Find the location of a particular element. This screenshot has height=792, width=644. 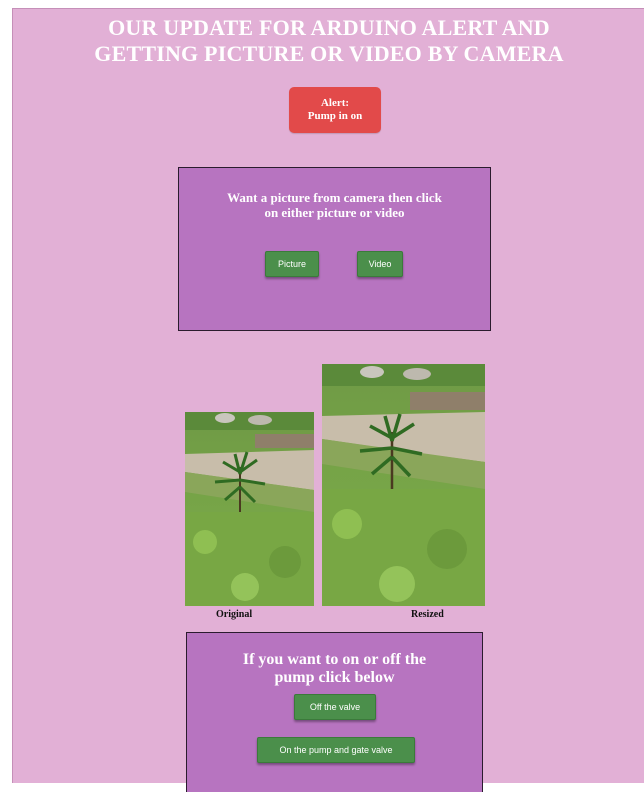

camera-heading-line-1: Want a picture from camera then click is located at coordinates (334, 197).